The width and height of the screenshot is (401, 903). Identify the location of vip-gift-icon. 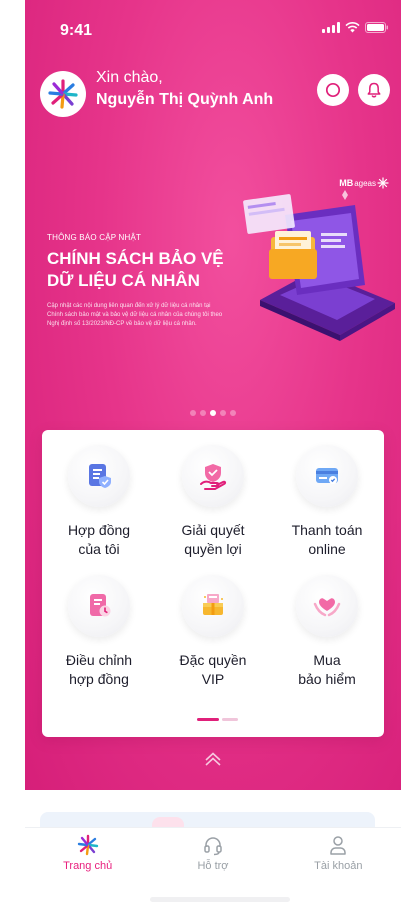
(213, 604).